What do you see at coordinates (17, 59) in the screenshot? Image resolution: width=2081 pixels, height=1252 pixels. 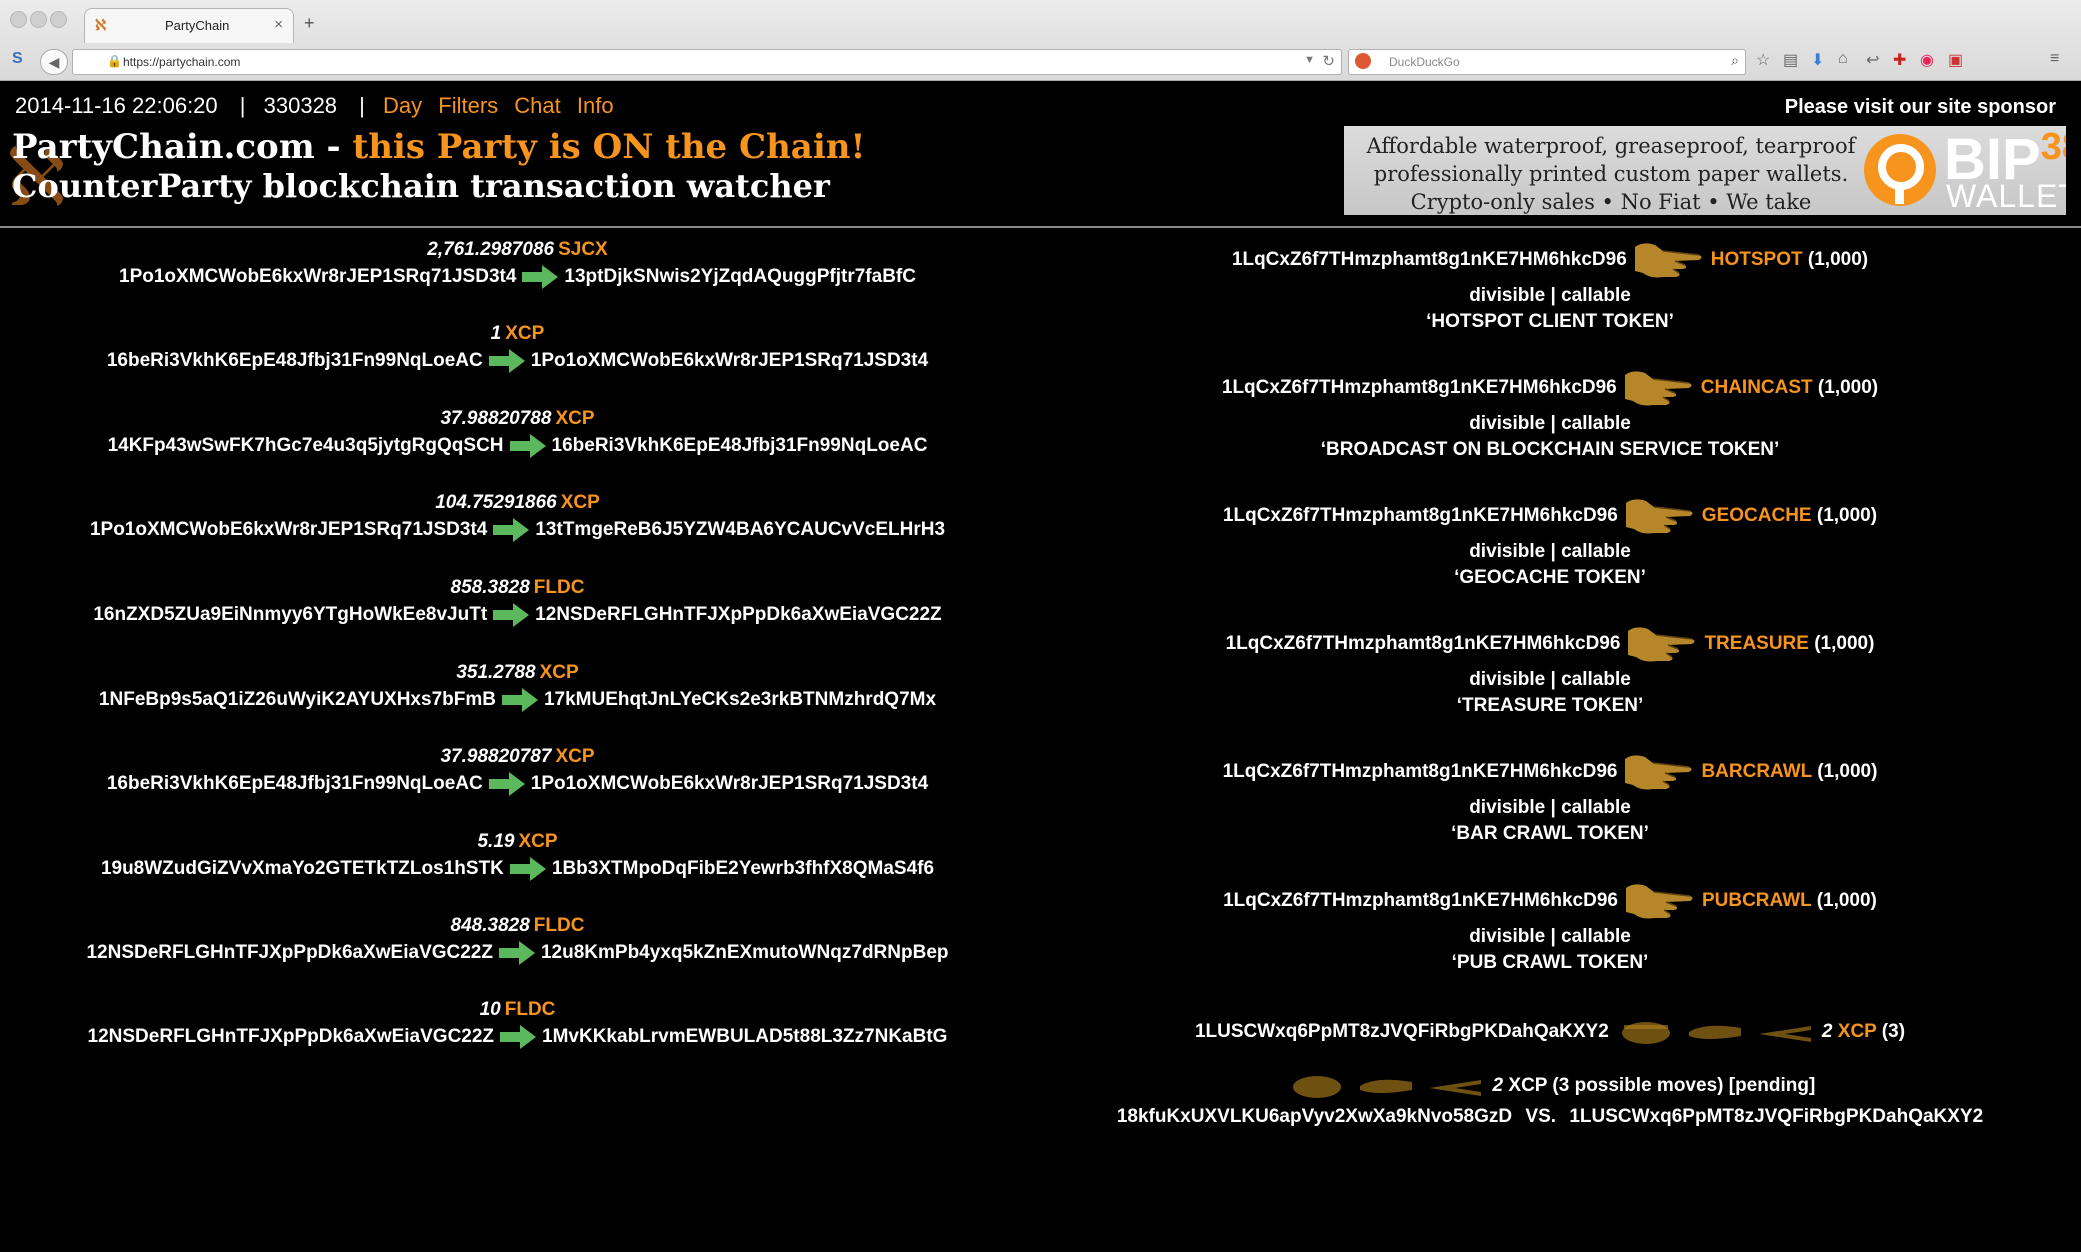 I see `sync-icon: S` at bounding box center [17, 59].